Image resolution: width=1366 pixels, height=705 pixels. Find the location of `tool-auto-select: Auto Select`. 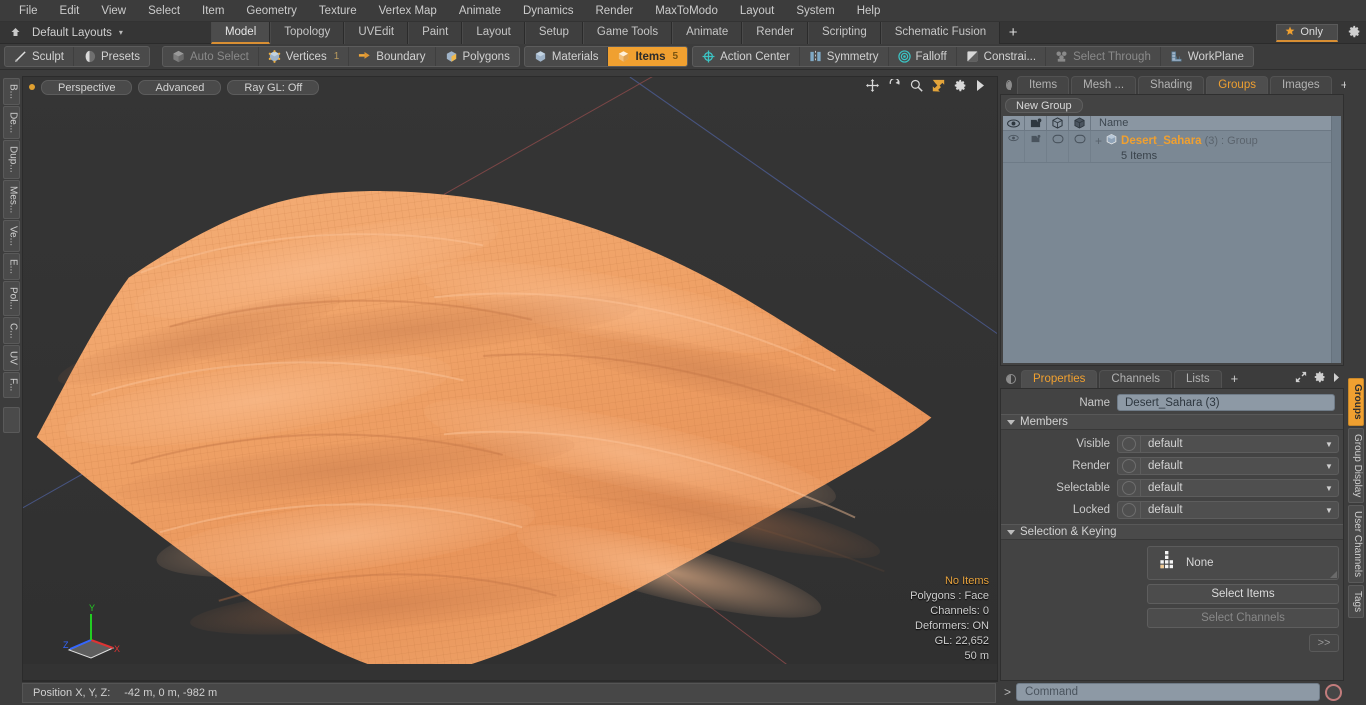

tool-auto-select: Auto Select is located at coordinates (211, 56).